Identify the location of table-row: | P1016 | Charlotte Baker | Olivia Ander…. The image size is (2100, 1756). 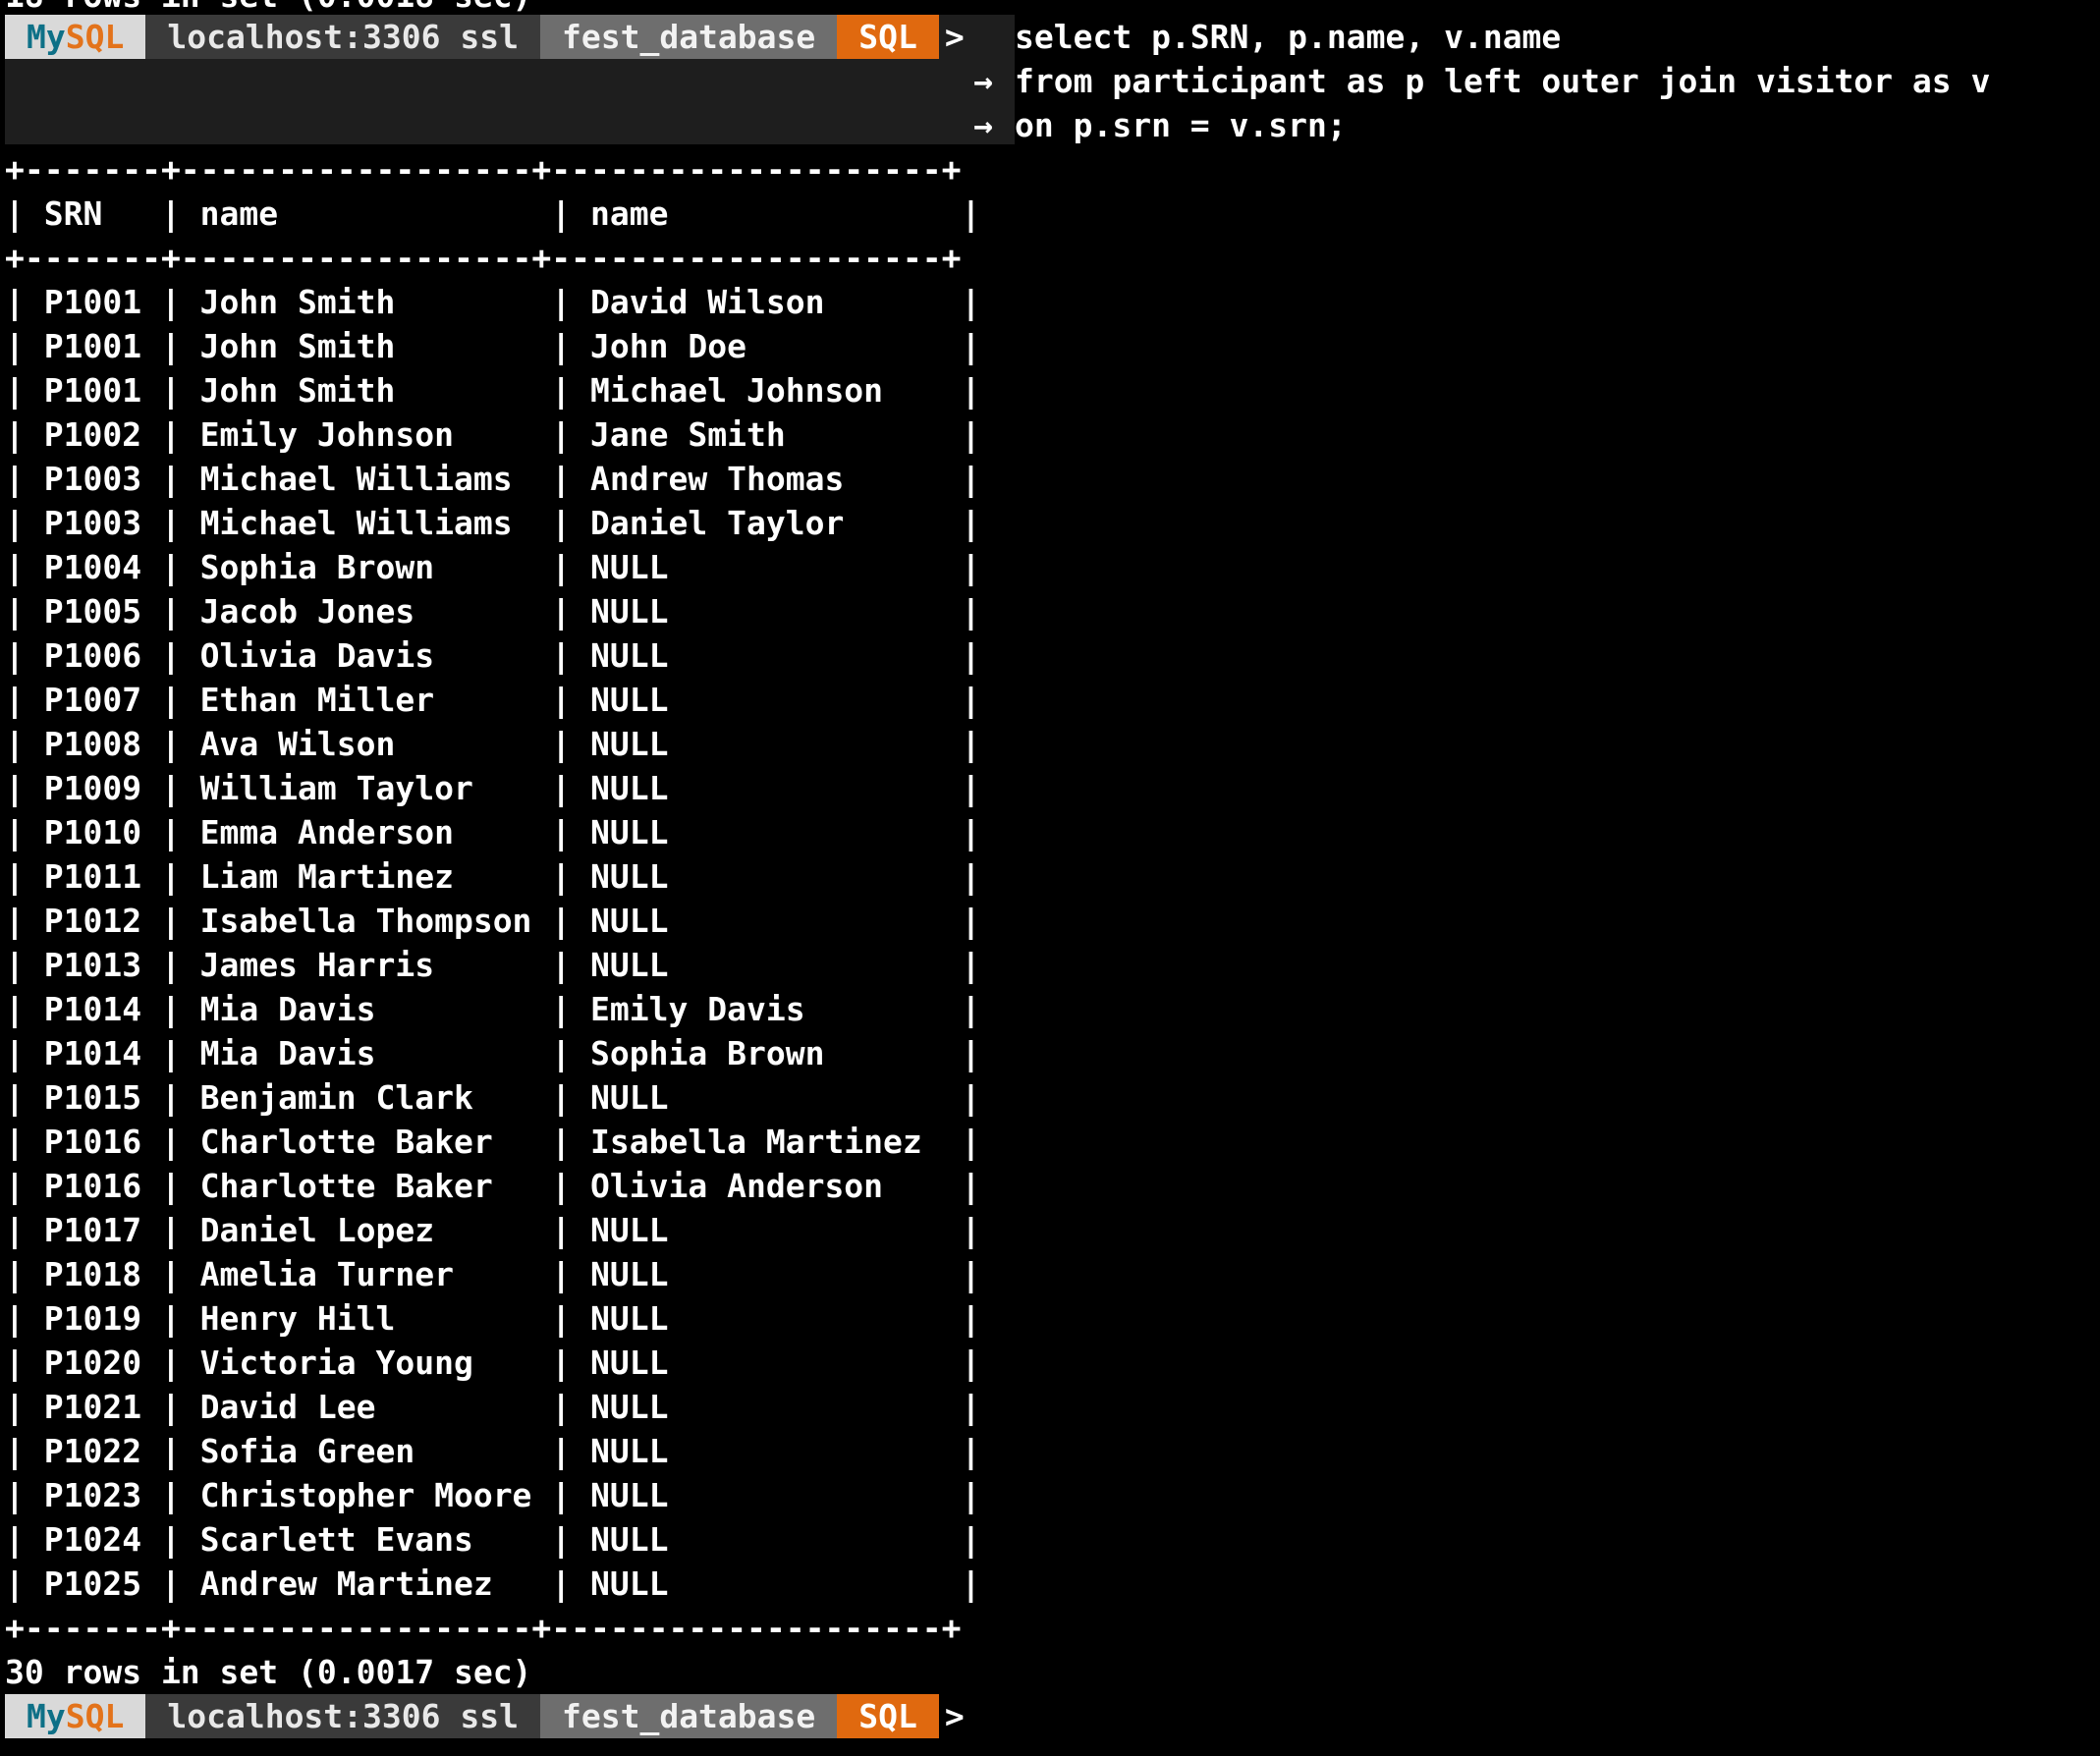
(493, 1186).